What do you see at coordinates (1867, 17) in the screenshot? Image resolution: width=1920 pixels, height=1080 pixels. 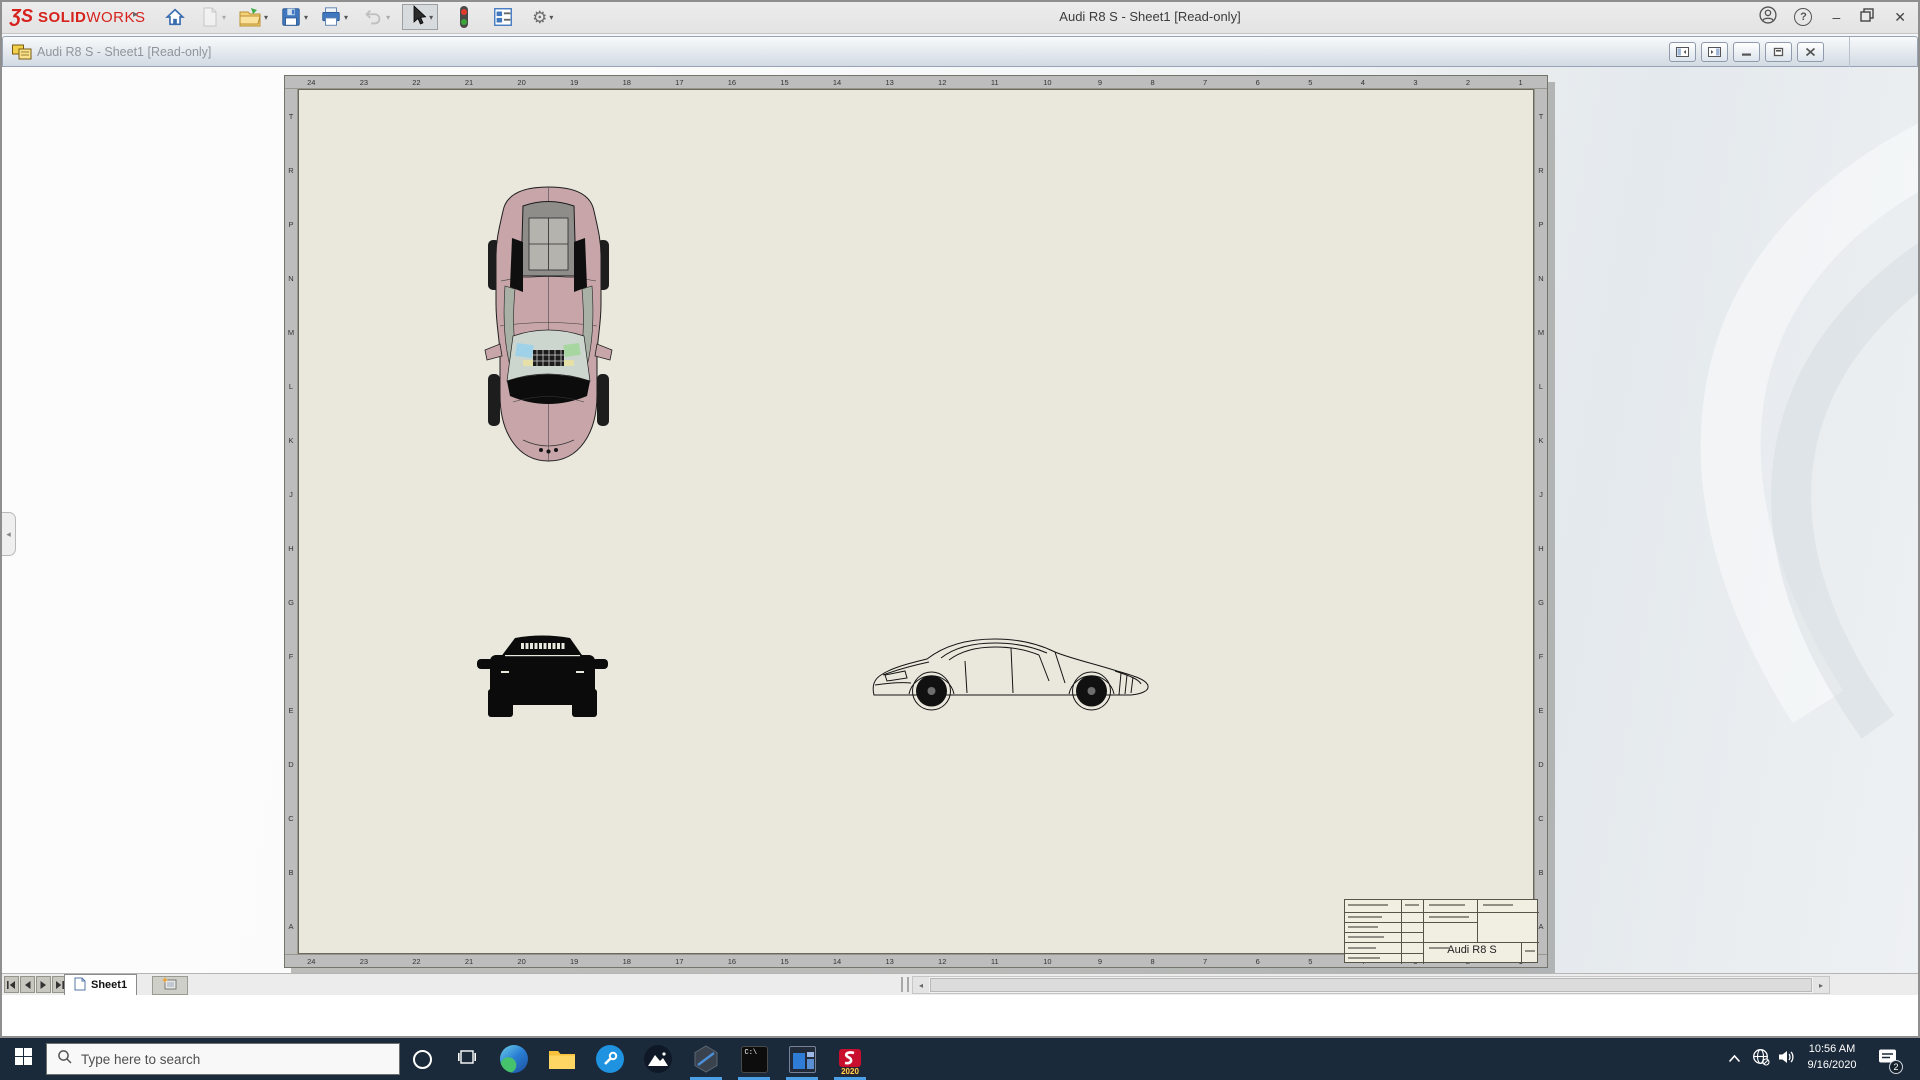 I see `restore-button` at bounding box center [1867, 17].